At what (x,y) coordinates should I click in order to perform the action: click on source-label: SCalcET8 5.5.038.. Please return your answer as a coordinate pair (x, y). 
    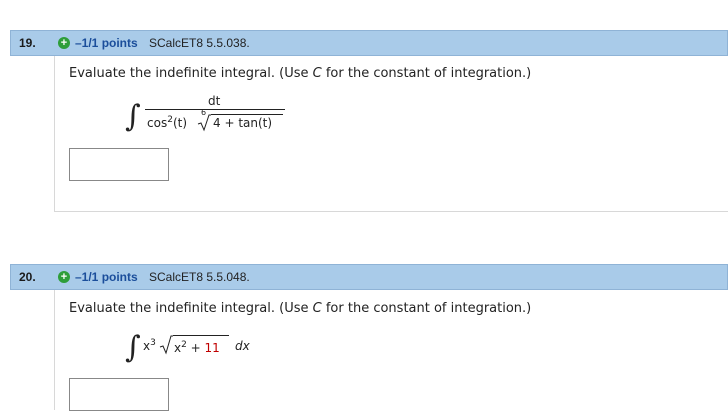
    Looking at the image, I should click on (199, 43).